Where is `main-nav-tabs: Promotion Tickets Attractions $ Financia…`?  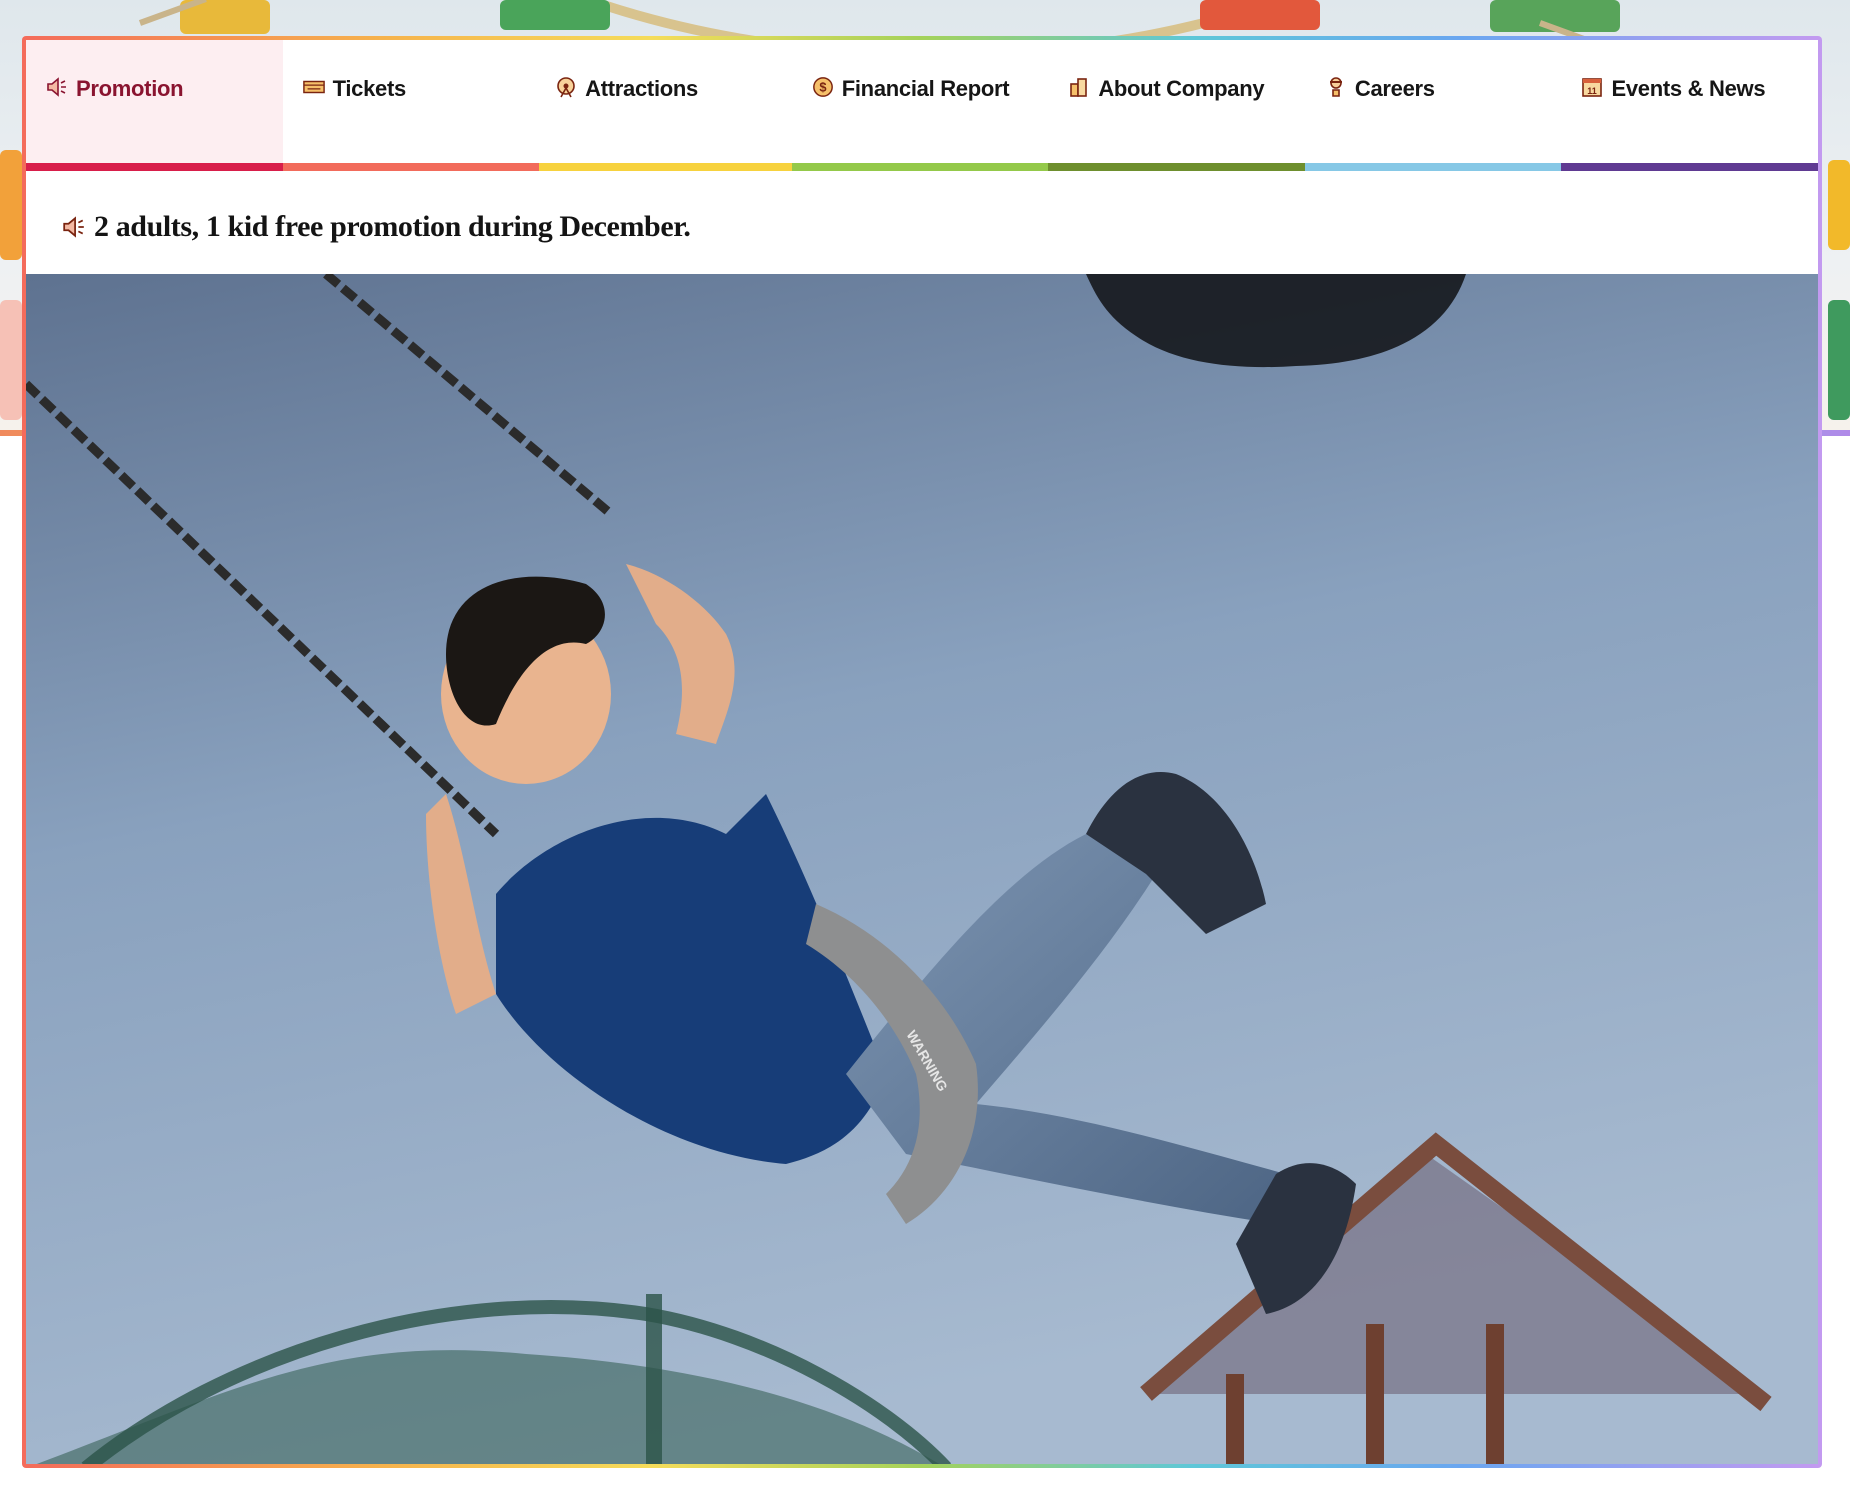
main-nav-tabs: Promotion Tickets Attractions $ Financia… is located at coordinates (922, 105).